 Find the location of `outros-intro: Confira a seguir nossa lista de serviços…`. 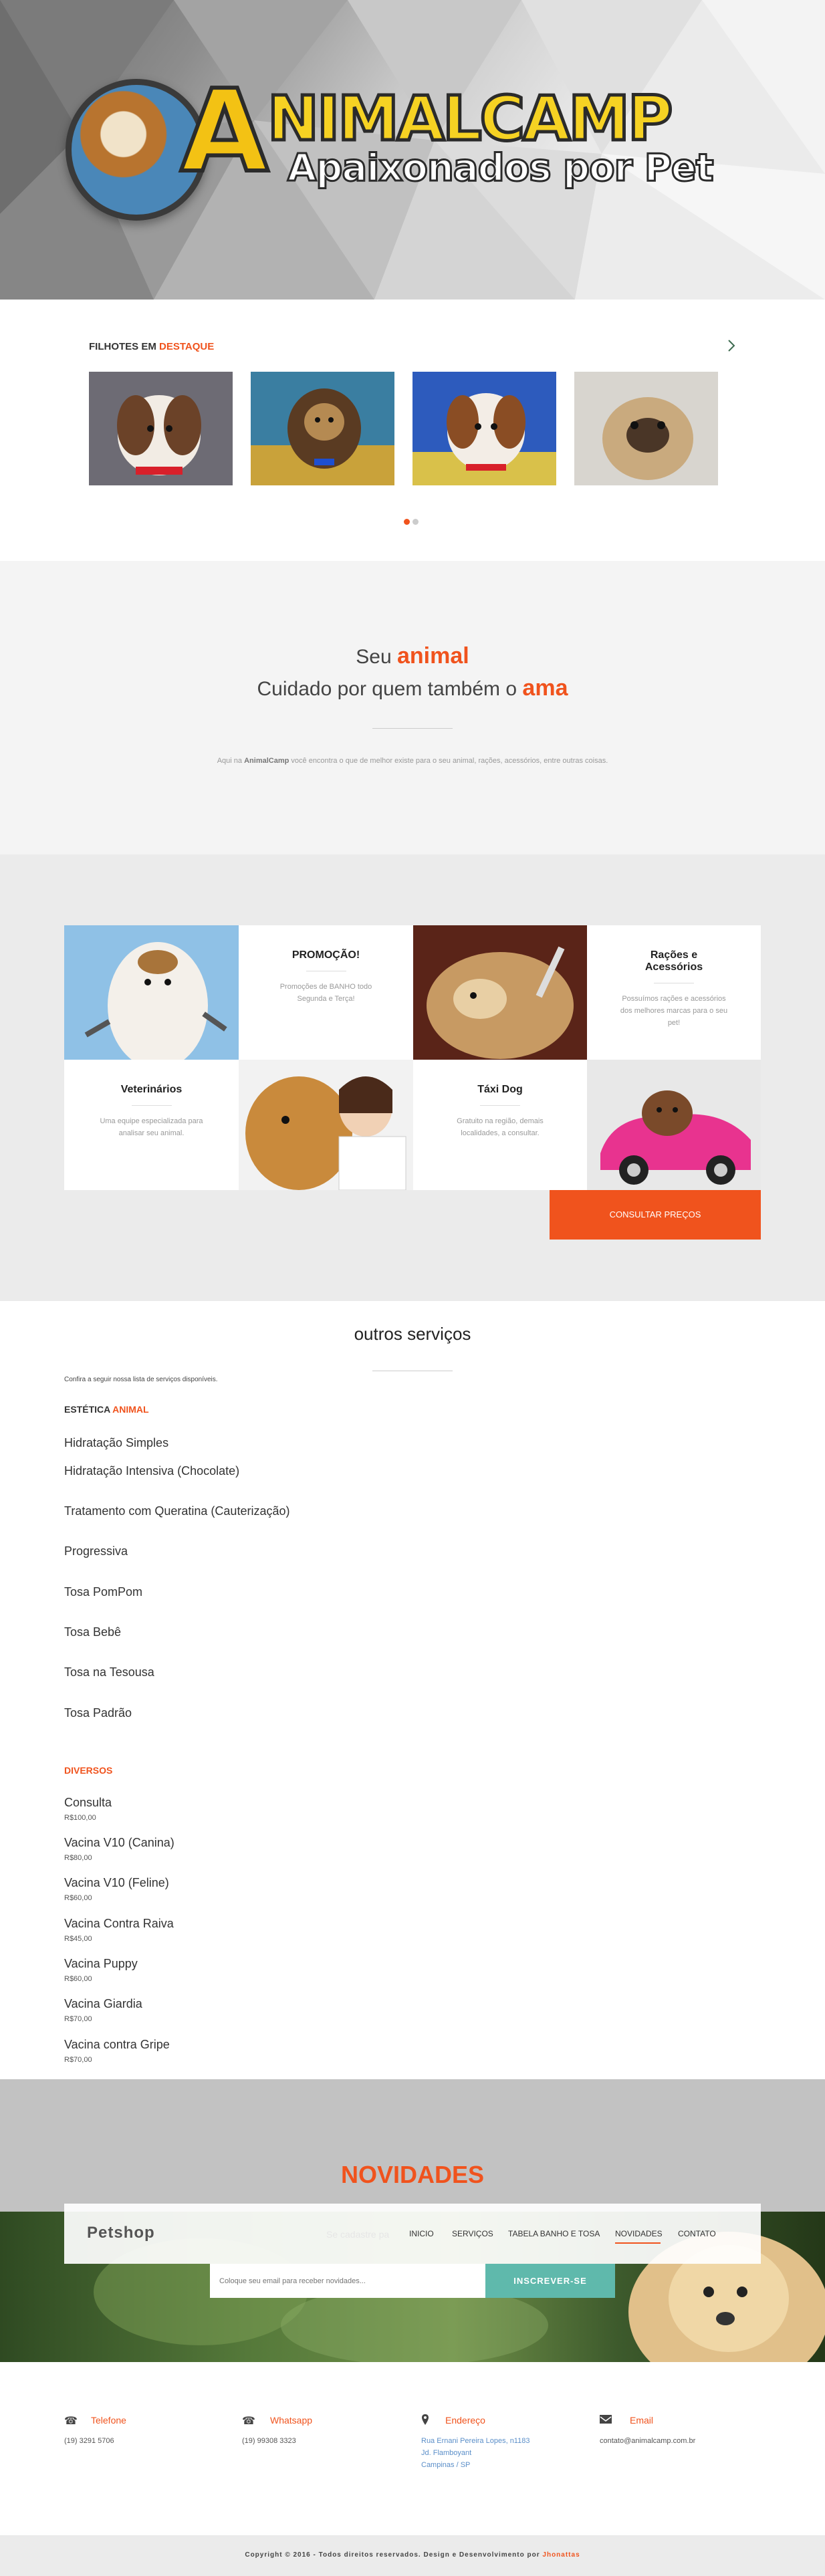

outros-intro: Confira a seguir nossa lista de serviços… is located at coordinates (141, 1379).